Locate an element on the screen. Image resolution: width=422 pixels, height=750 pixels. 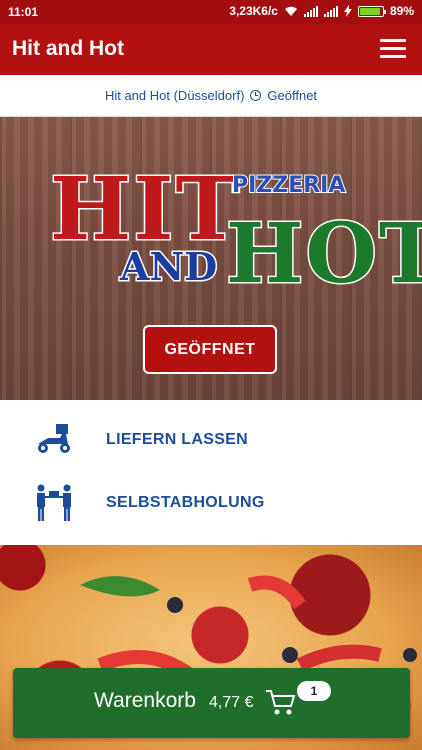
status-indicators: 3,23K6/c 89% is located at coordinates (321, 11).